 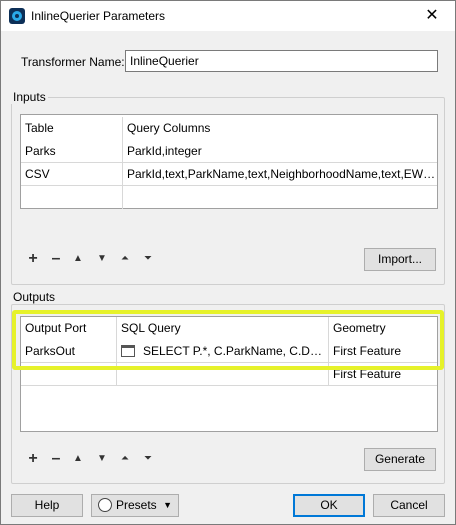 What do you see at coordinates (72, 174) in the screenshot?
I see `table-cell: CSV` at bounding box center [72, 174].